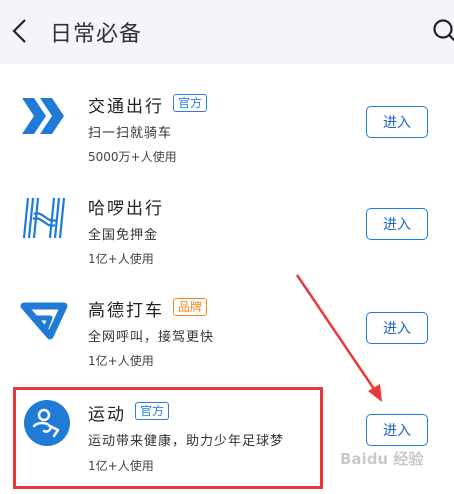 Image resolution: width=454 pixels, height=494 pixels. What do you see at coordinates (126, 107) in the screenshot?
I see `app-name: 交通出行` at bounding box center [126, 107].